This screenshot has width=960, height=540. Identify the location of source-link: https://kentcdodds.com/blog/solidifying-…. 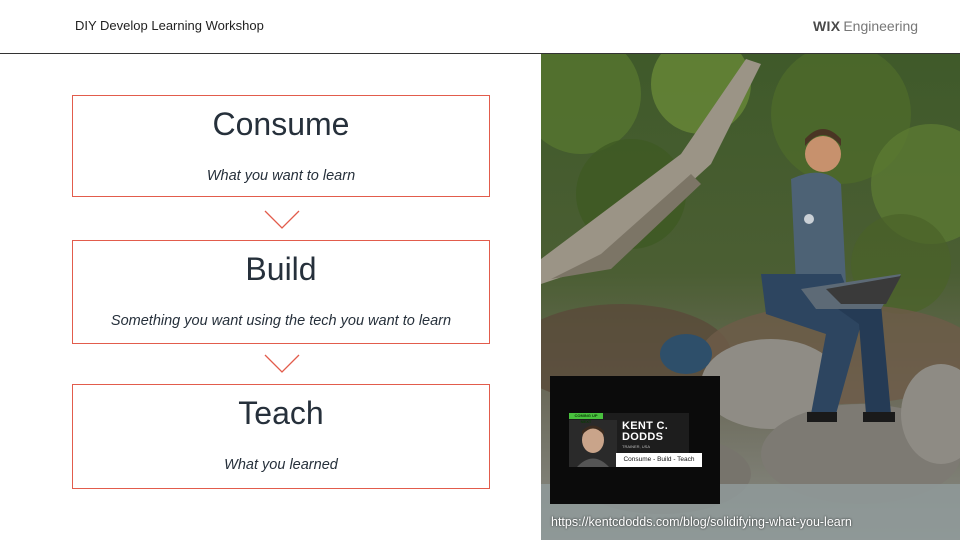
(701, 522).